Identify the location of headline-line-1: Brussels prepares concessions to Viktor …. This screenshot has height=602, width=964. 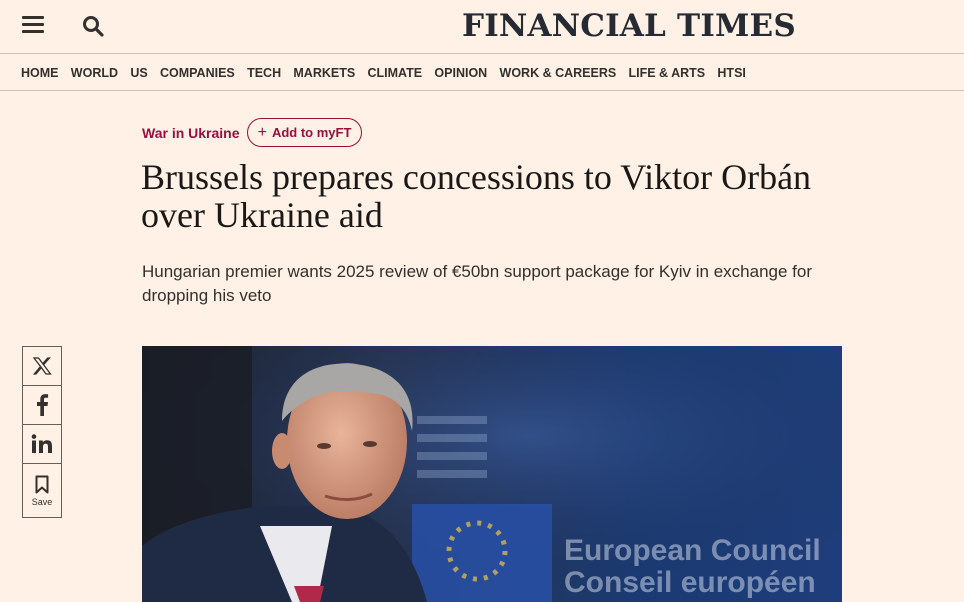
(476, 177).